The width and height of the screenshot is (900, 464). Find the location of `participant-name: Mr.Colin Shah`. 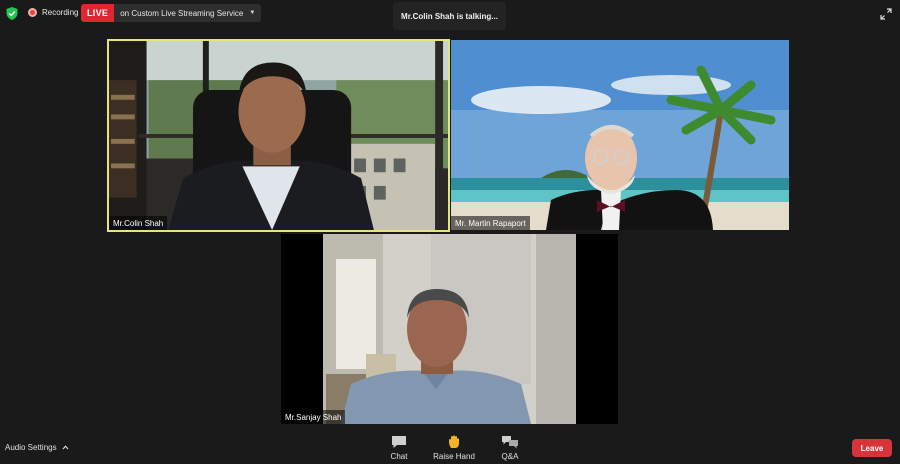

participant-name: Mr.Colin Shah is located at coordinates (138, 223).